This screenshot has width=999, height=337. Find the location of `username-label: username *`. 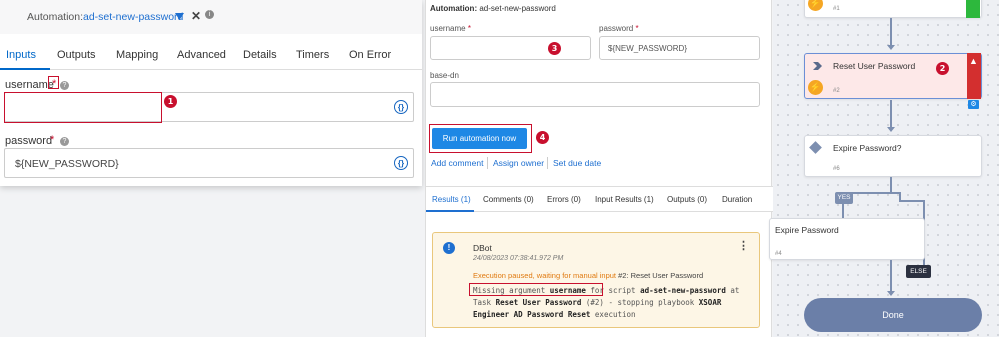

username-label: username * is located at coordinates (450, 28).